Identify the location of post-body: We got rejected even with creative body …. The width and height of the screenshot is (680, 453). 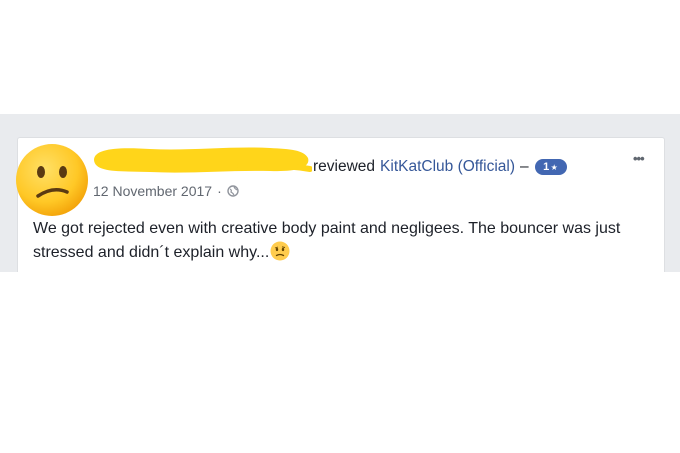
(343, 241).